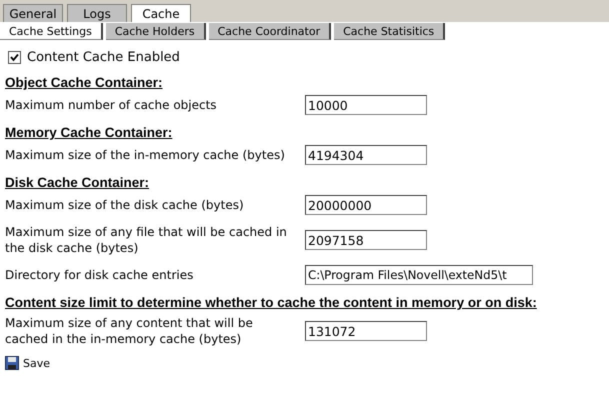  I want to click on sub-tab: Cache Settings, so click(51, 31).